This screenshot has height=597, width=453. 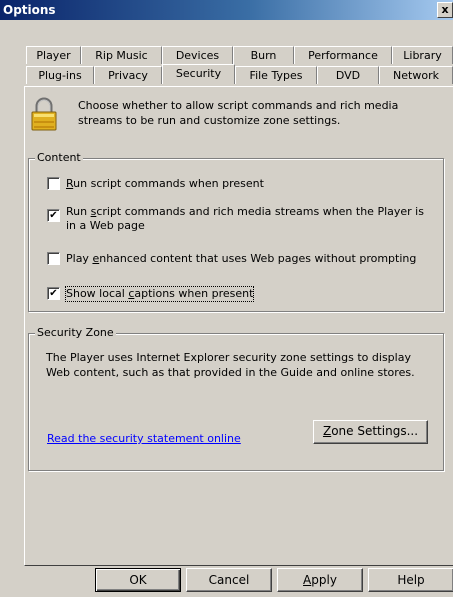 I want to click on tab-file-types: File Types, so click(x=276, y=75).